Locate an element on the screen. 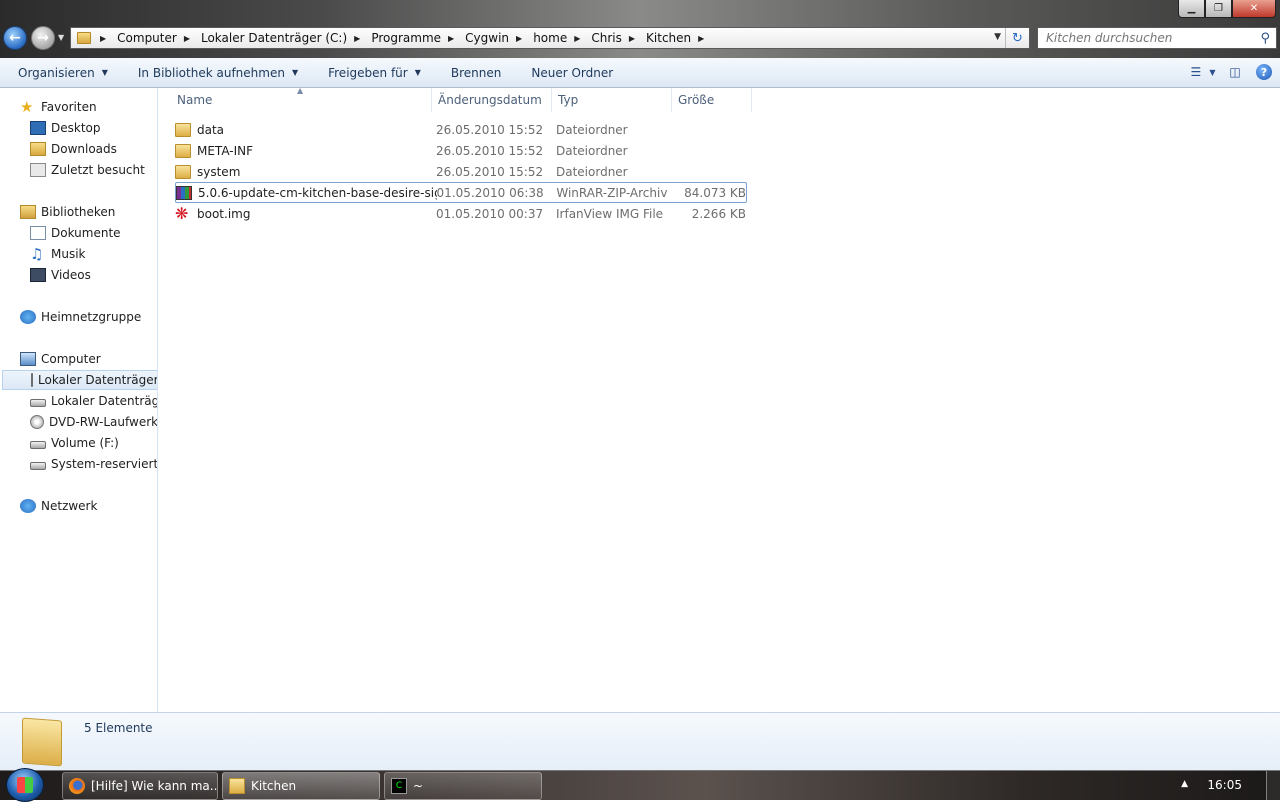  taskbar-item-terminal: C ~ is located at coordinates (463, 786).